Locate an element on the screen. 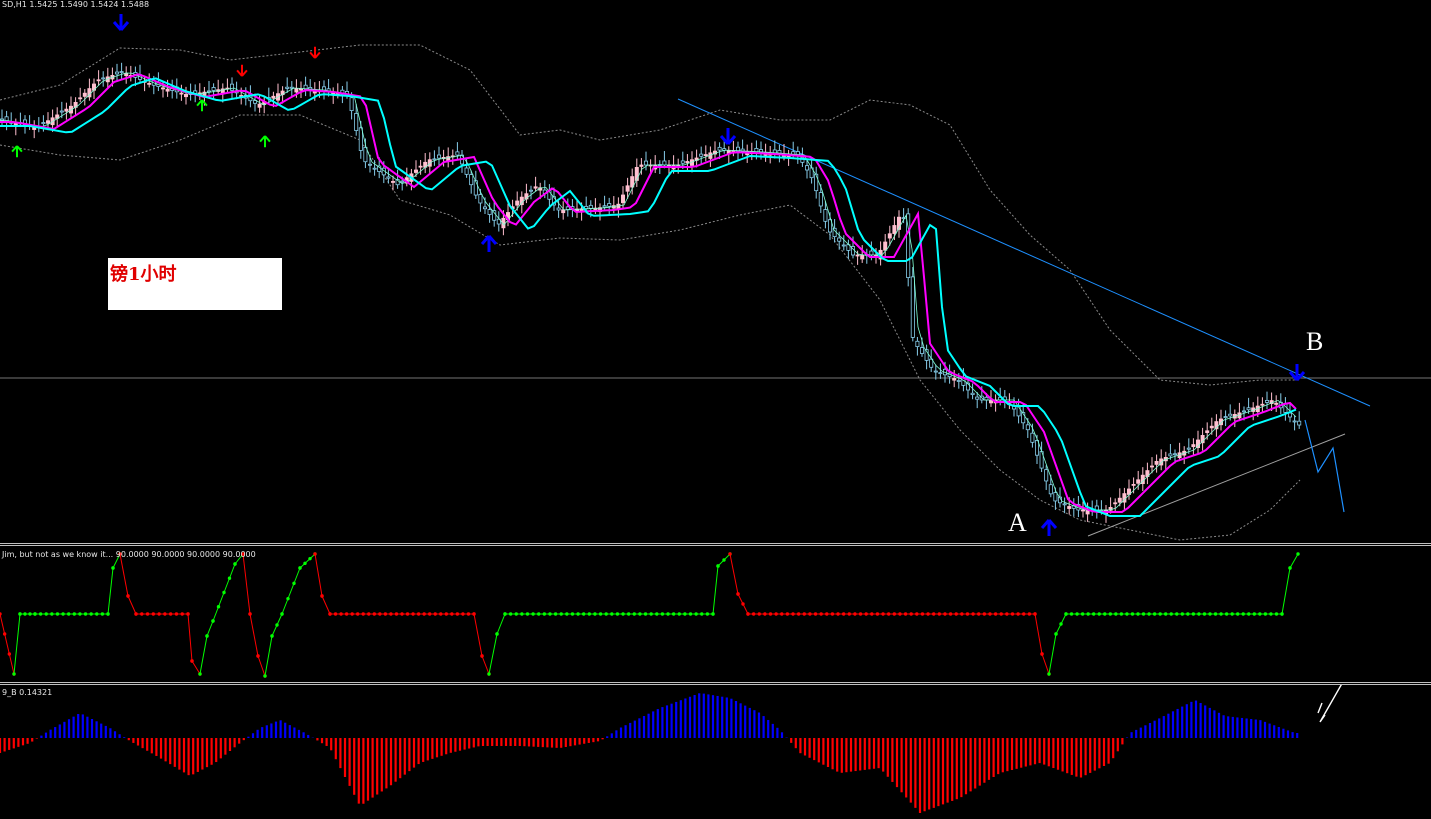  note-box: 镑1小时 is located at coordinates (195, 284).